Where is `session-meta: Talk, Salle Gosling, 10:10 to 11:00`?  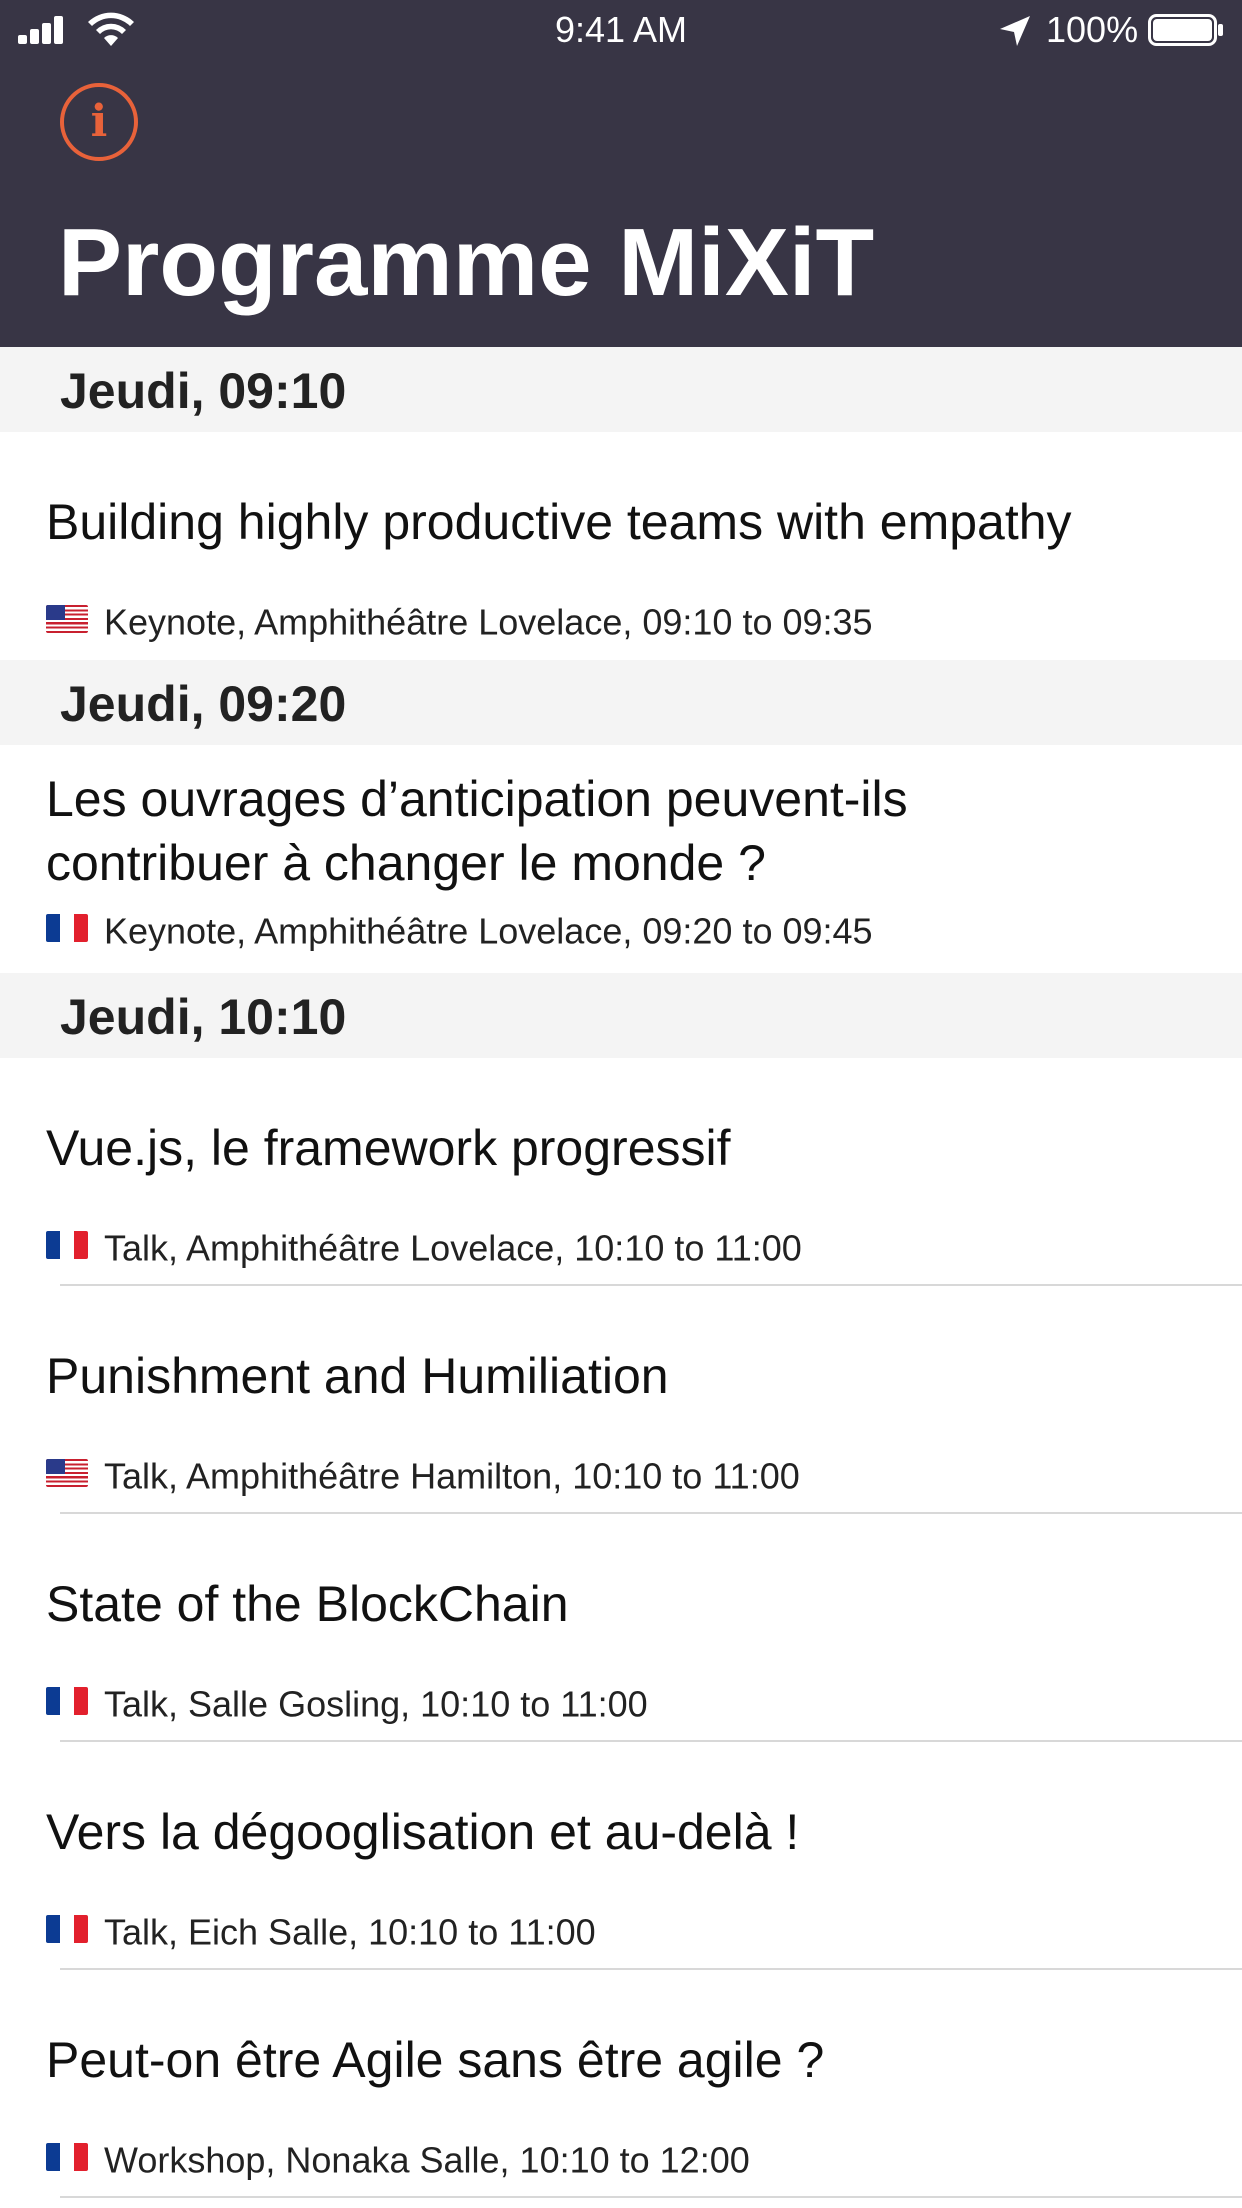 session-meta: Talk, Salle Gosling, 10:10 to 11:00 is located at coordinates (347, 1702).